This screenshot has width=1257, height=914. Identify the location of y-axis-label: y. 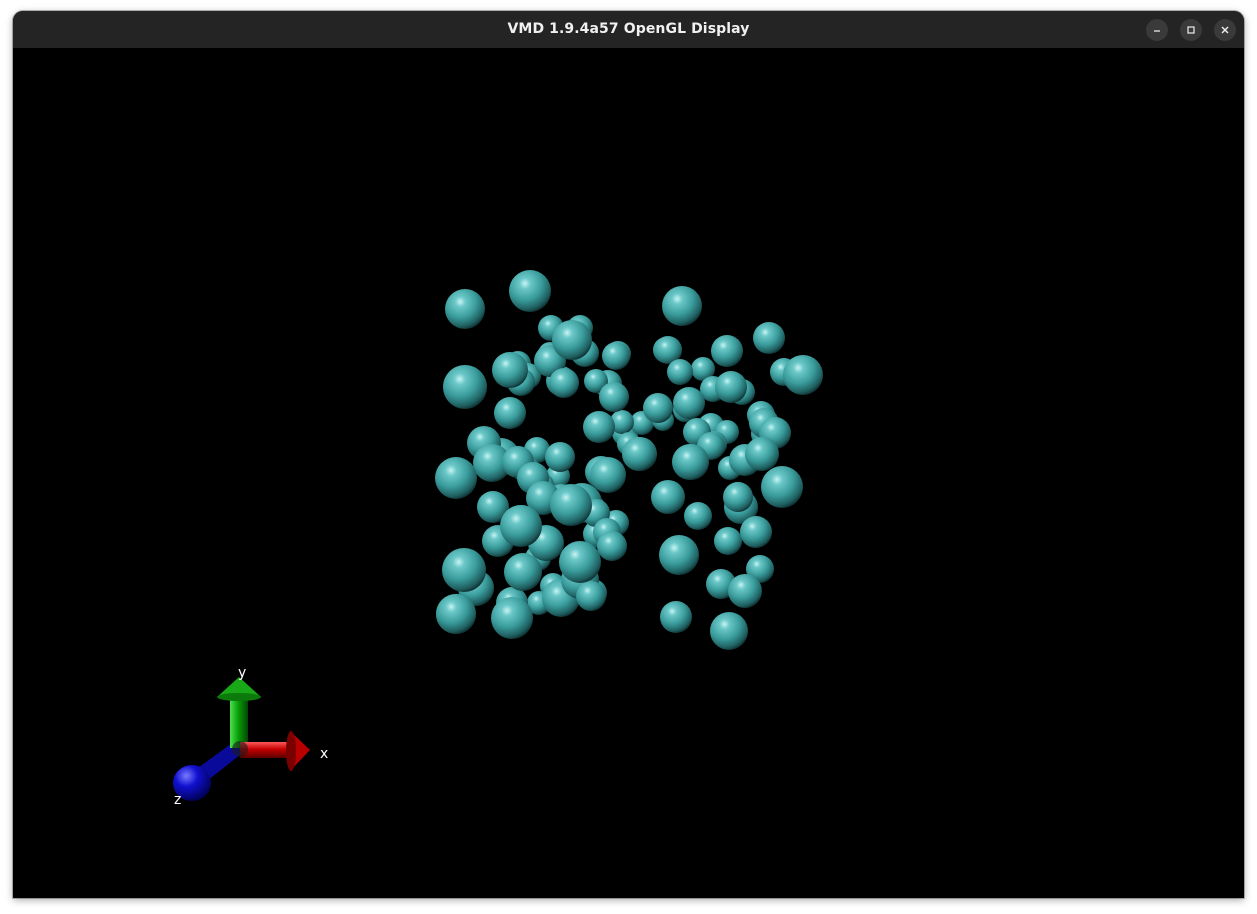
(242, 673).